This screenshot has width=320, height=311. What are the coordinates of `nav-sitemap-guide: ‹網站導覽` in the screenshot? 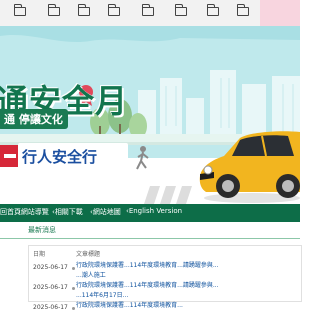 It's located at (33, 212).